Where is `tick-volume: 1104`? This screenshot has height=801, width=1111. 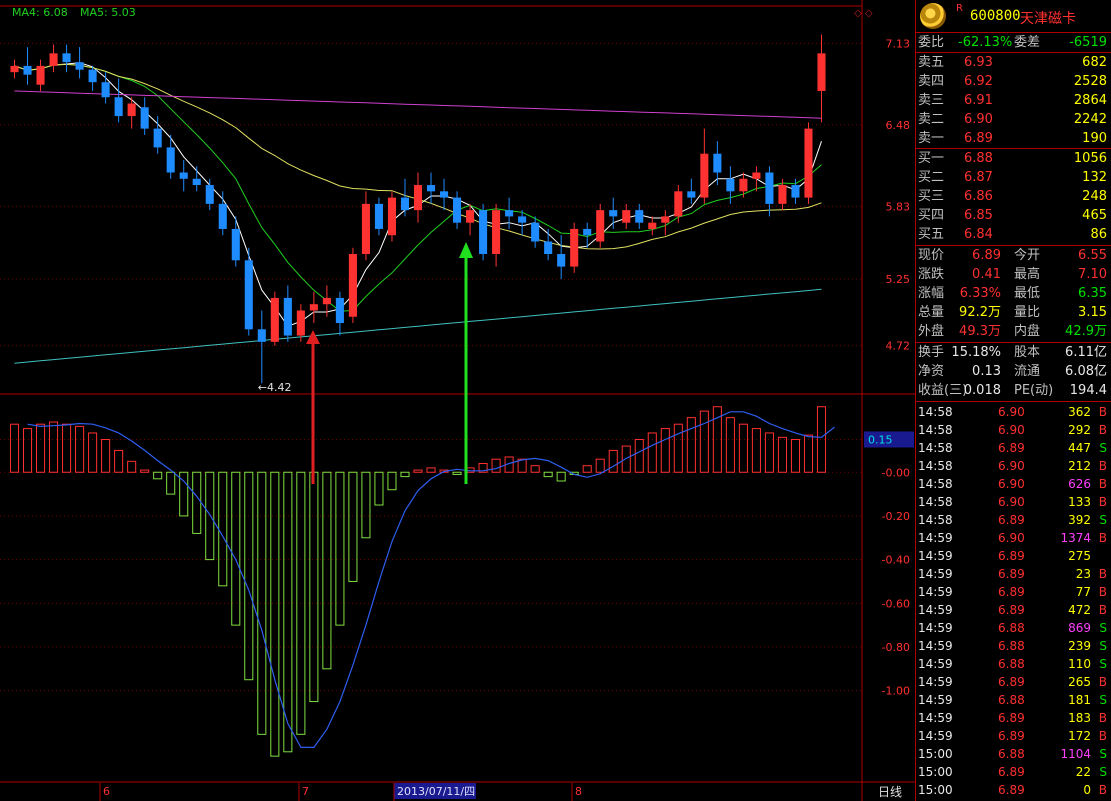
tick-volume: 1104 is located at coordinates (1075, 754).